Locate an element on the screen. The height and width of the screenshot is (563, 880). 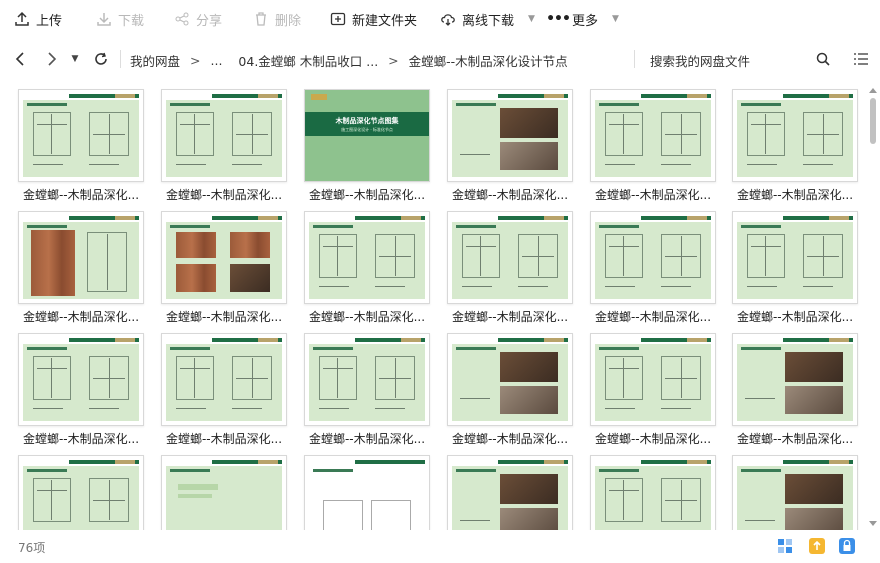
history-dropdown-button: ▼ is located at coordinates (75, 59).